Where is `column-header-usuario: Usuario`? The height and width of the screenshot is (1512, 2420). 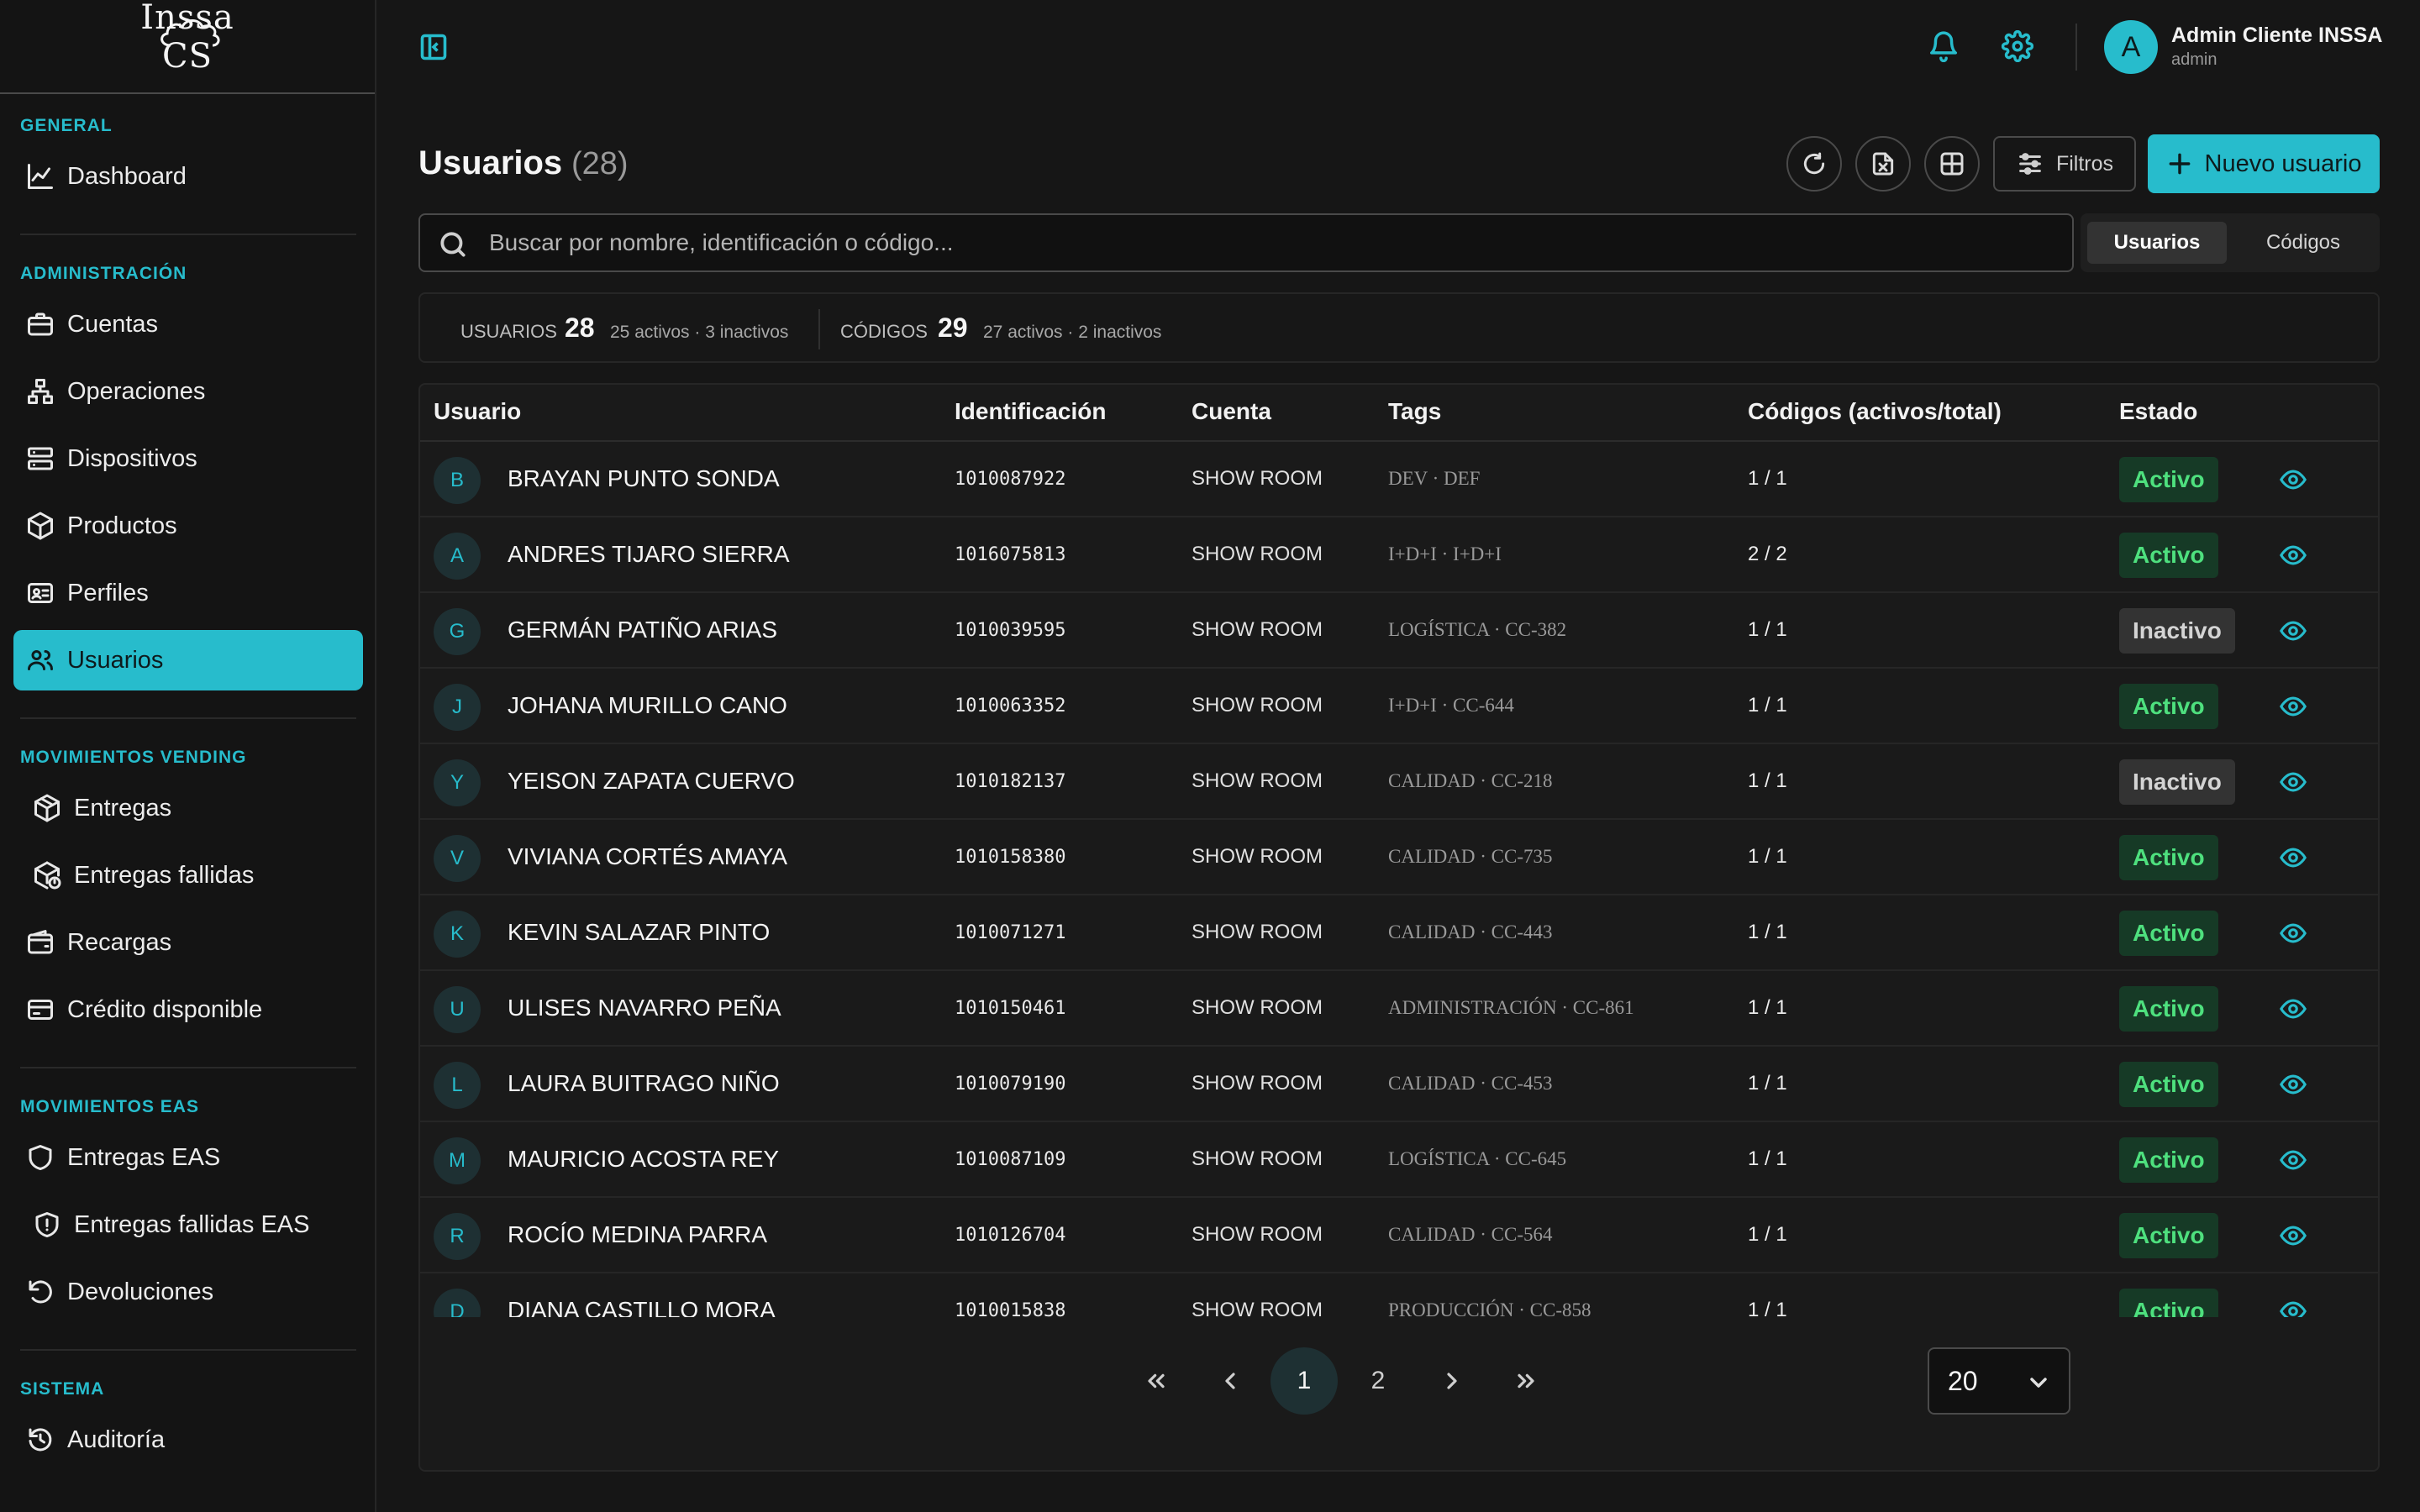 column-header-usuario: Usuario is located at coordinates (478, 411).